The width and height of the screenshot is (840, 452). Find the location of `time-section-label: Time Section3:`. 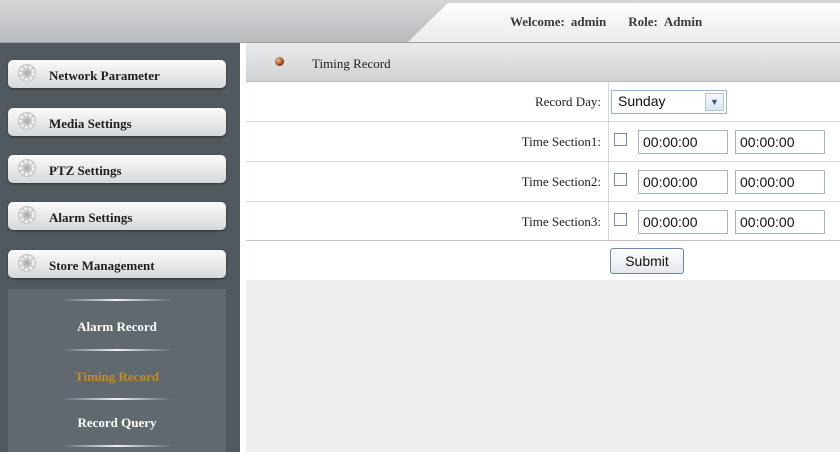

time-section-label: Time Section3: is located at coordinates (561, 221).